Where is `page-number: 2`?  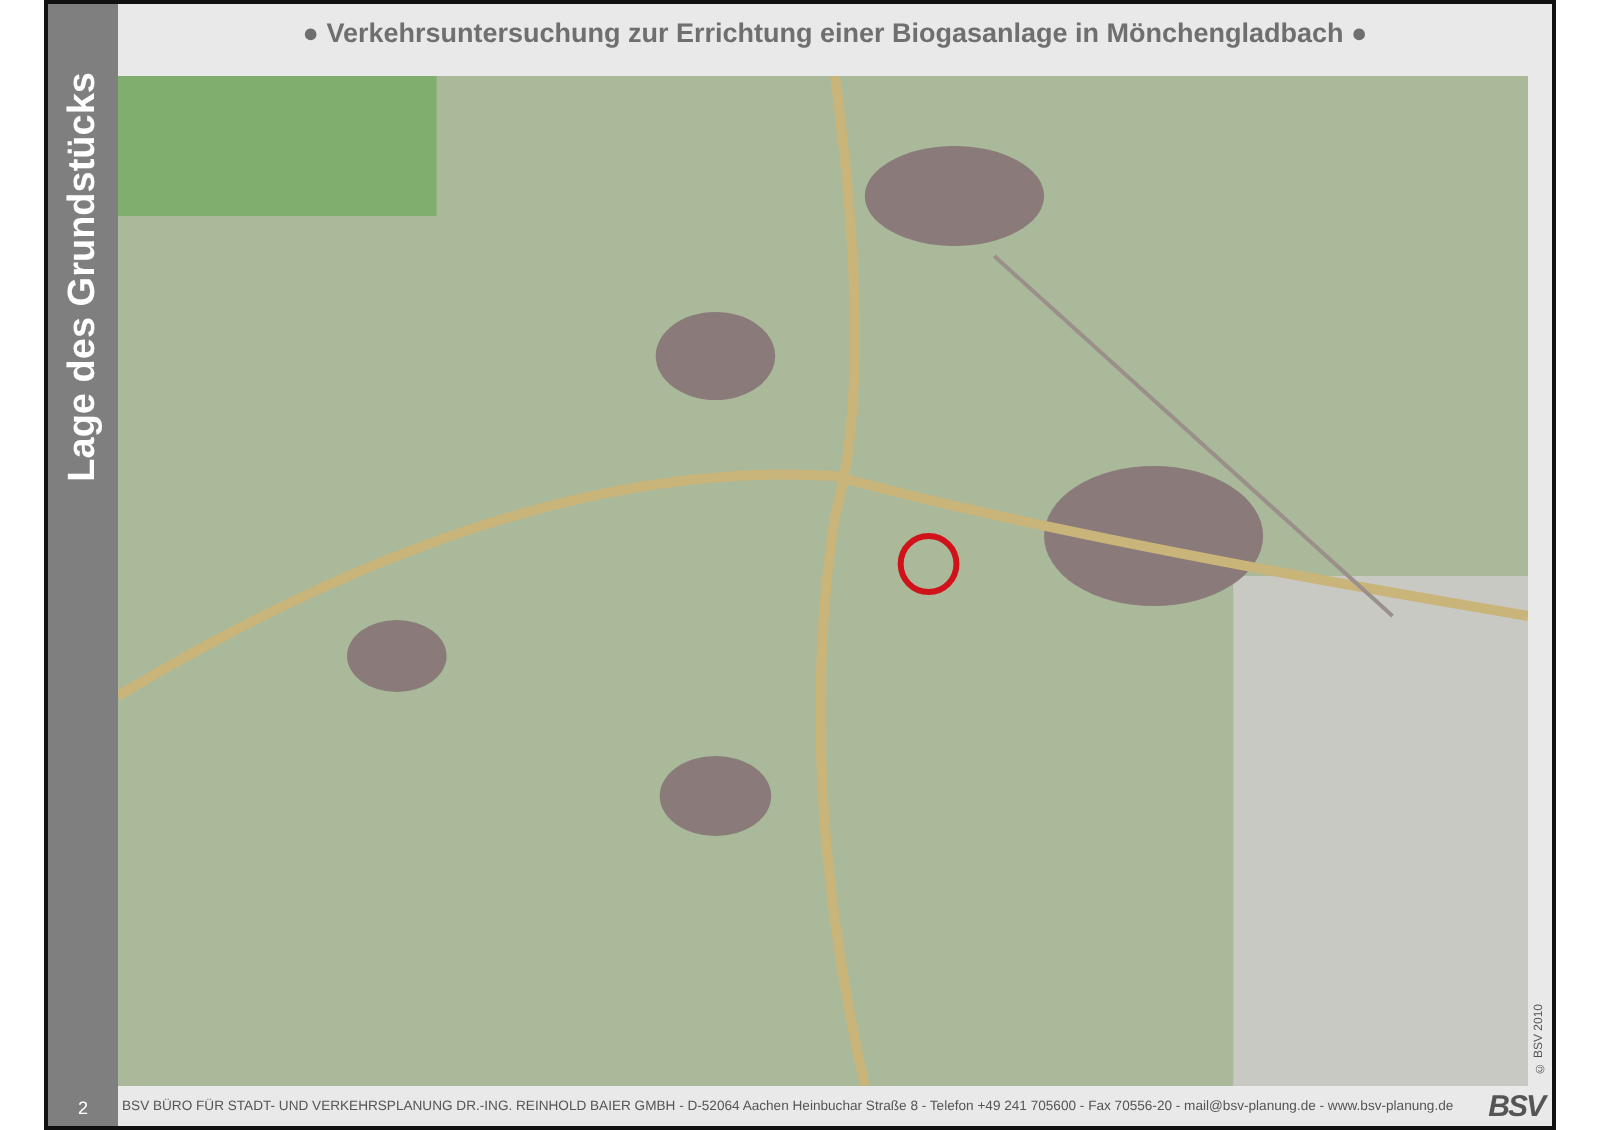
page-number: 2 is located at coordinates (82, 1108).